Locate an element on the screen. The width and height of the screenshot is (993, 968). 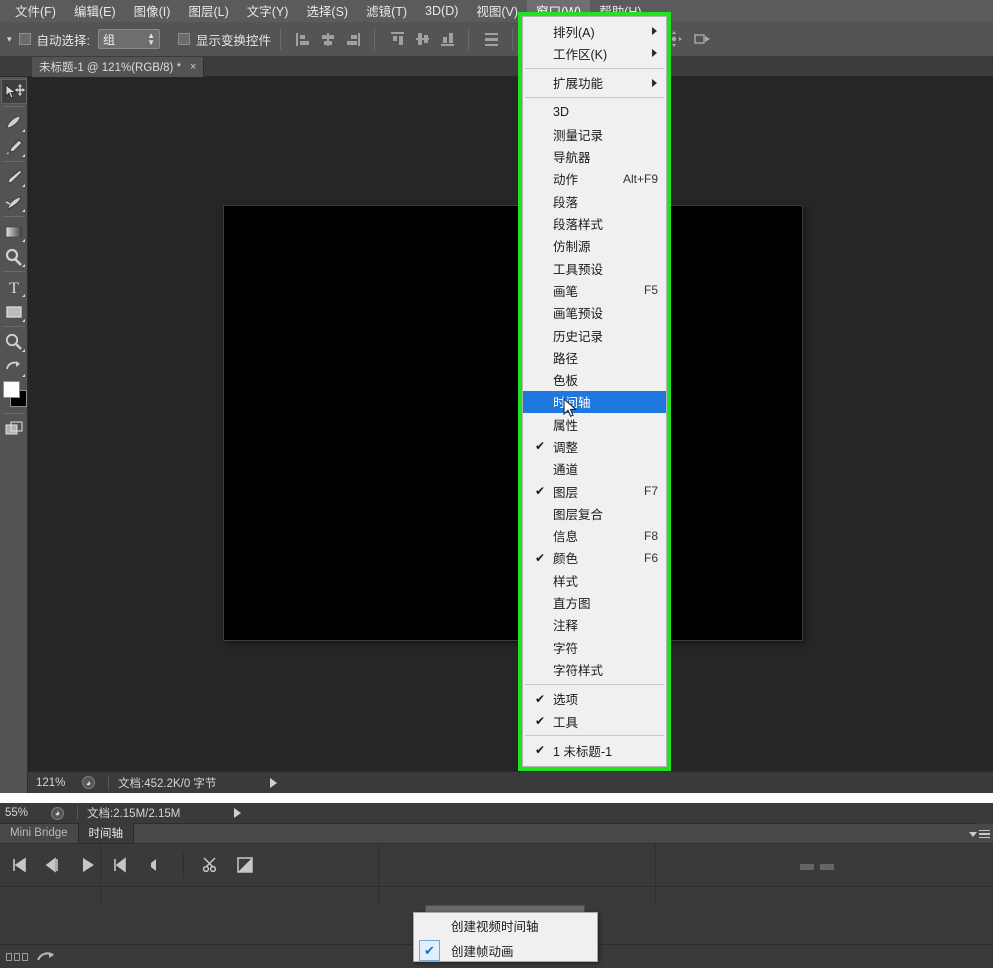
play-animation-button is located at coordinates (88, 865).